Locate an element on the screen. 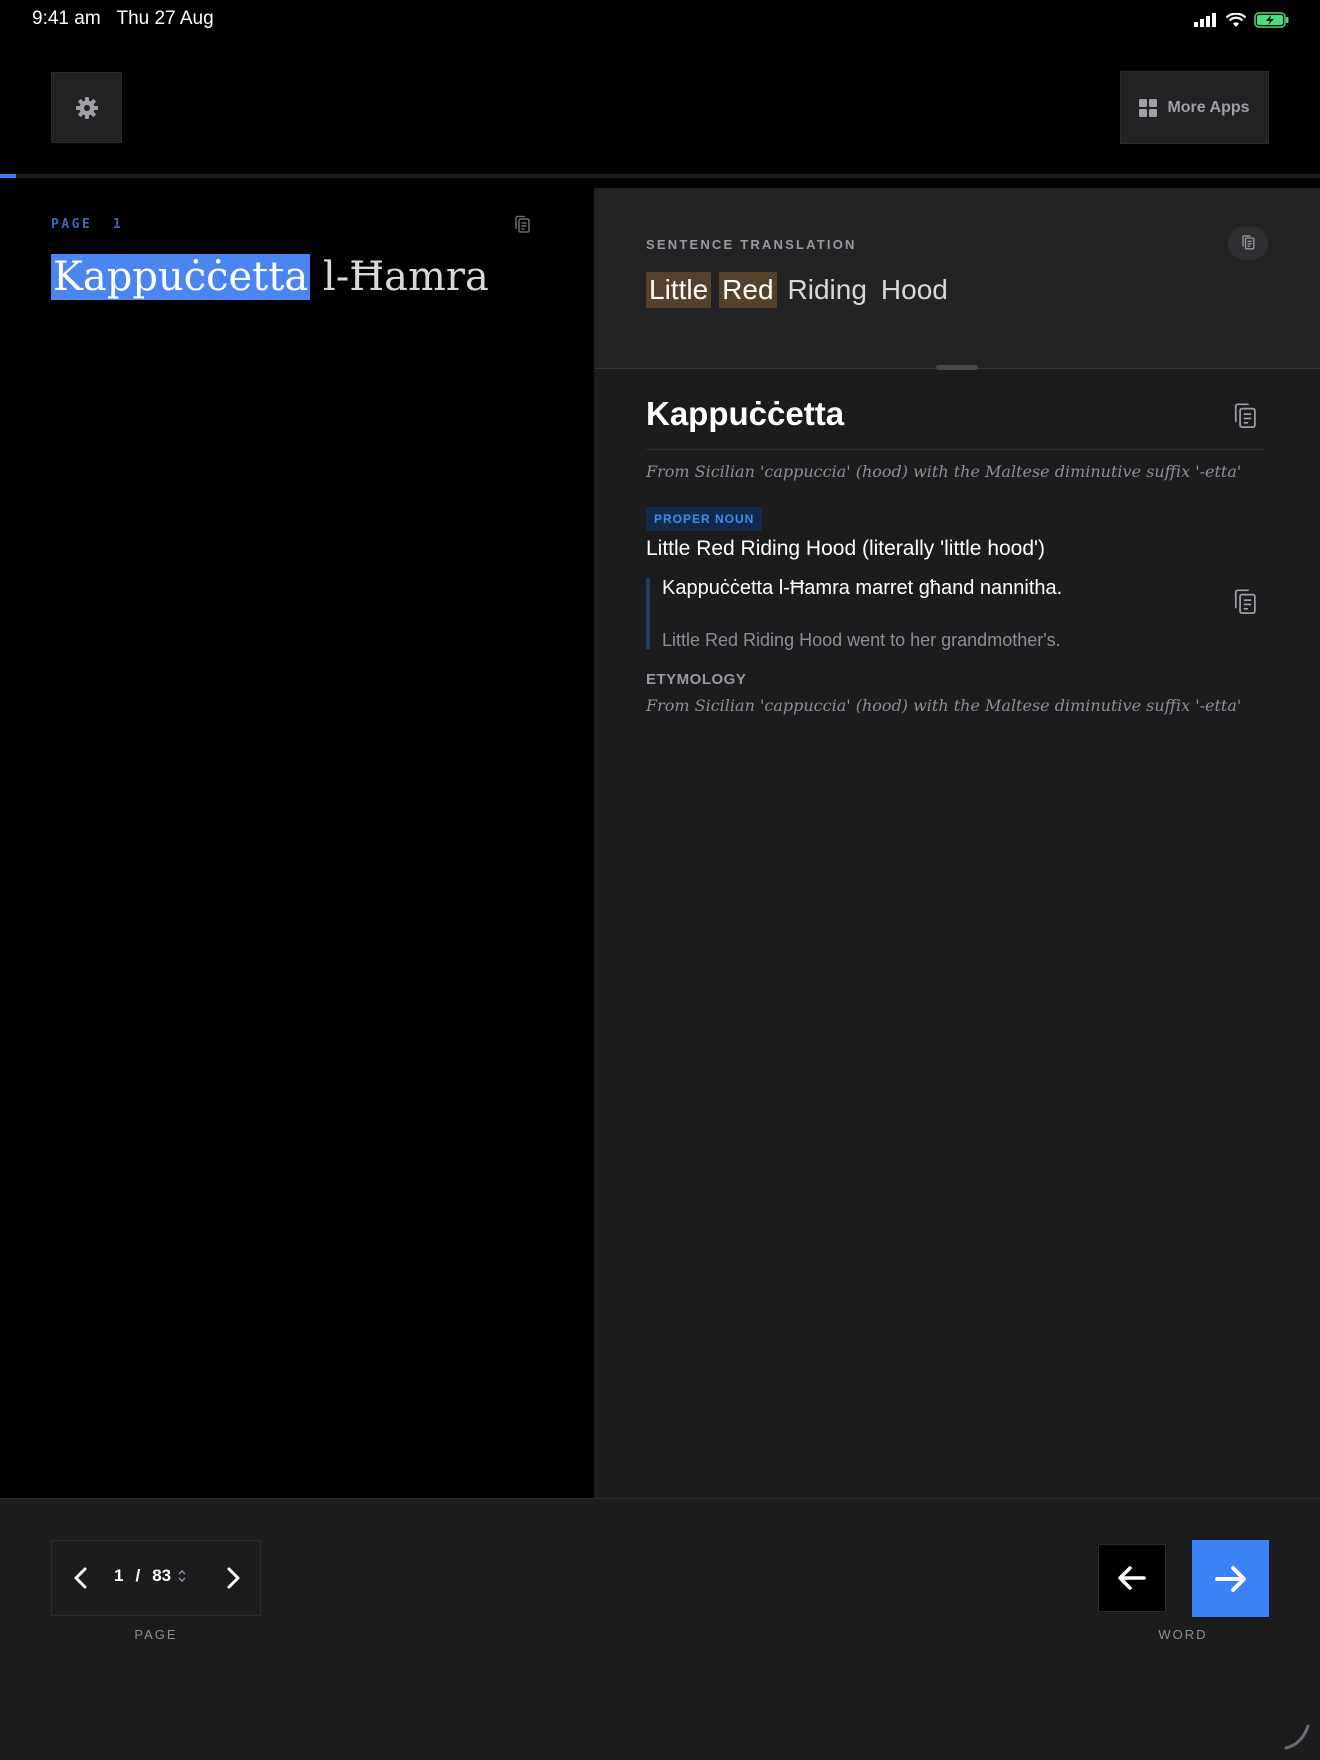 The width and height of the screenshot is (1320, 1760). status-date: Thu 27 Aug is located at coordinates (165, 18).